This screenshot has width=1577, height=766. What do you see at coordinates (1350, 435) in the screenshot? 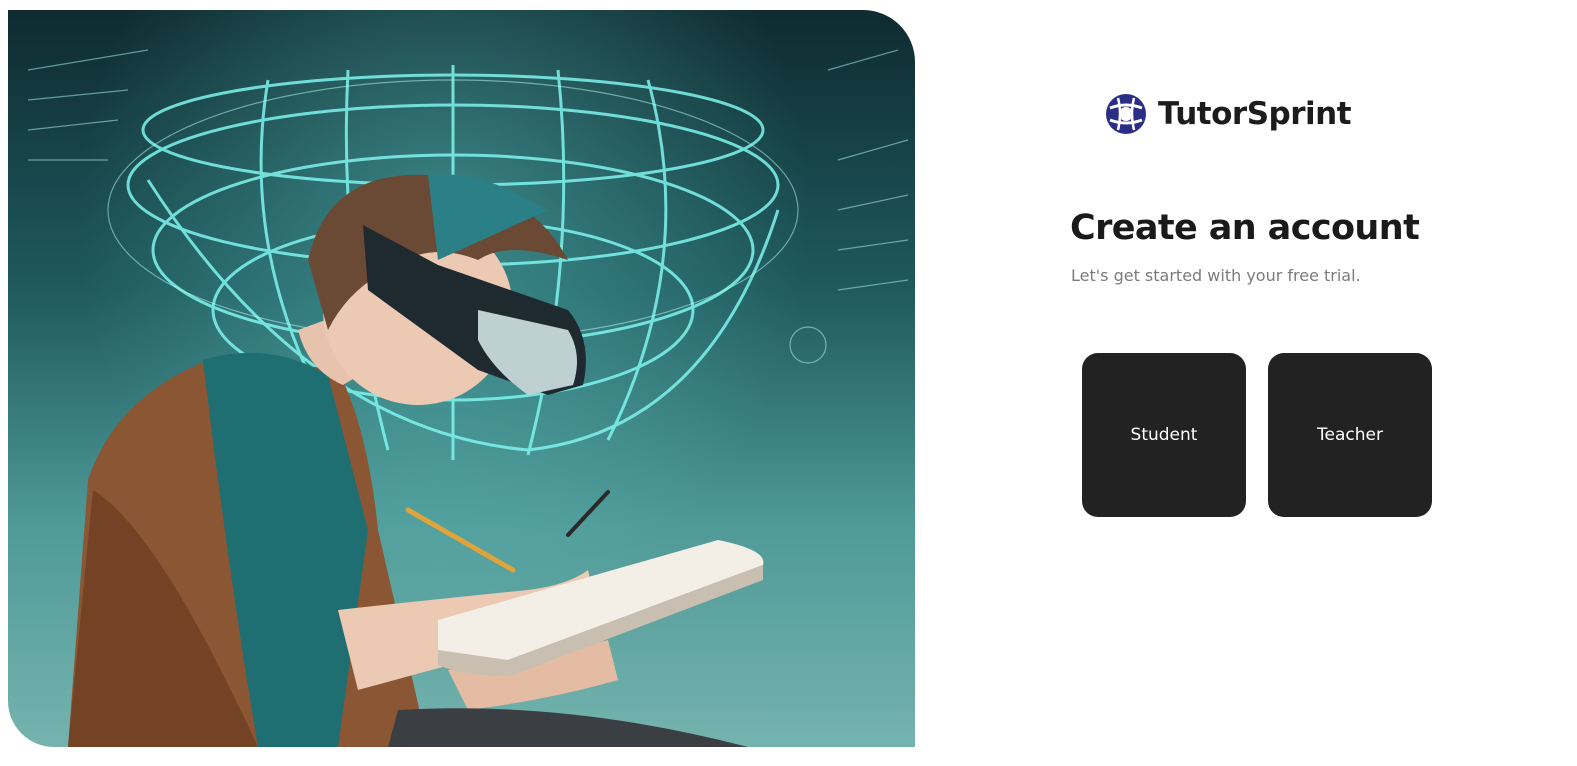
I see `teacher-role-button: Teacher` at bounding box center [1350, 435].